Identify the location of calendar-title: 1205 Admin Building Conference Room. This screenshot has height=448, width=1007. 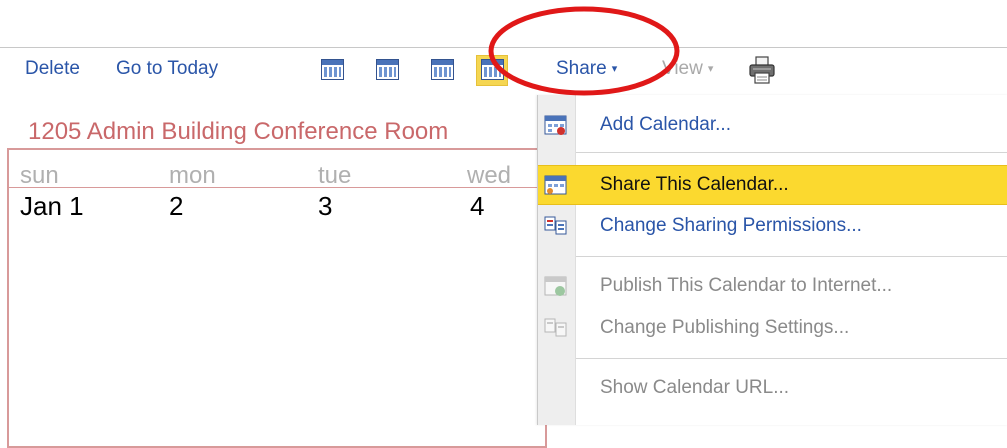
(238, 131).